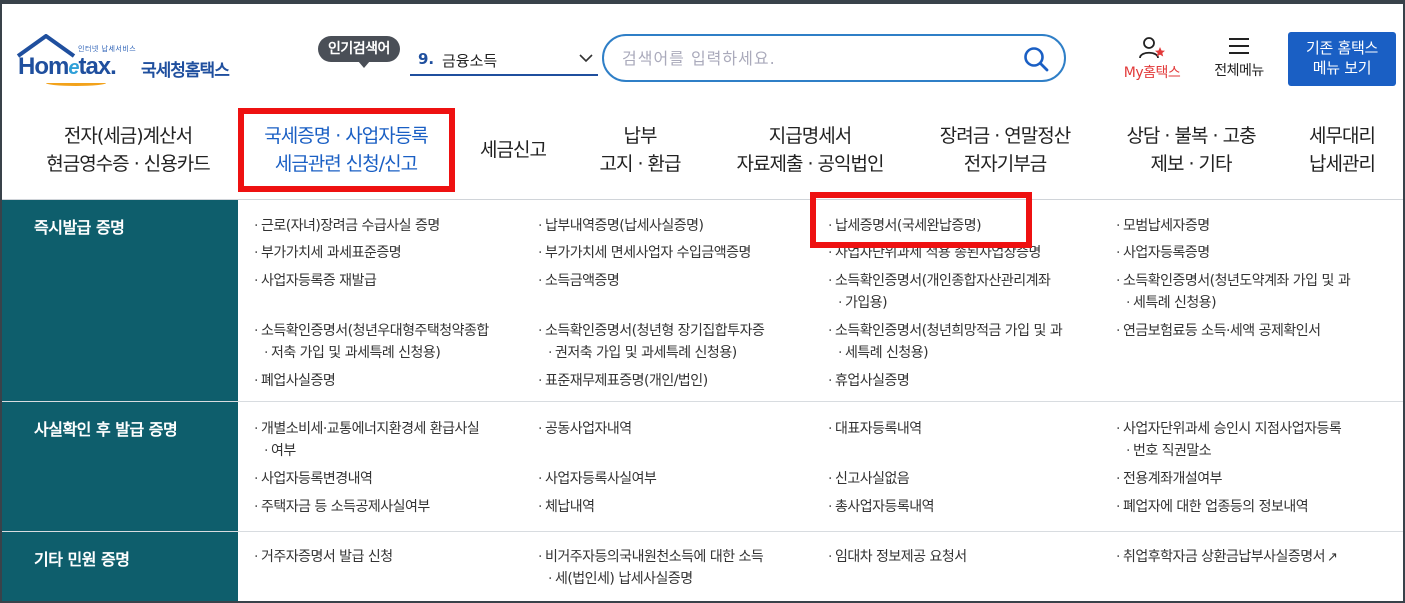 This screenshot has height=603, width=1405. I want to click on nav-item-tax-report: 세금신고, so click(513, 150).